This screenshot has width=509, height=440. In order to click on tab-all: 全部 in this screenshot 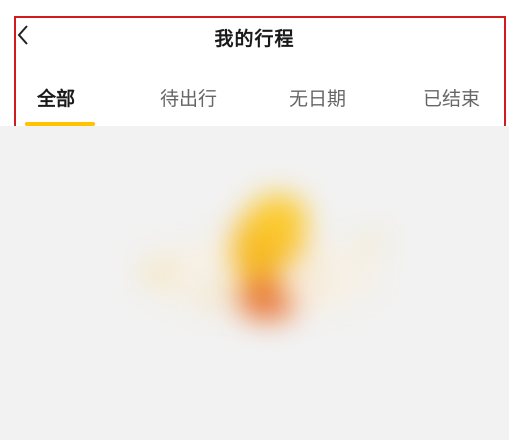, I will do `click(56, 97)`.